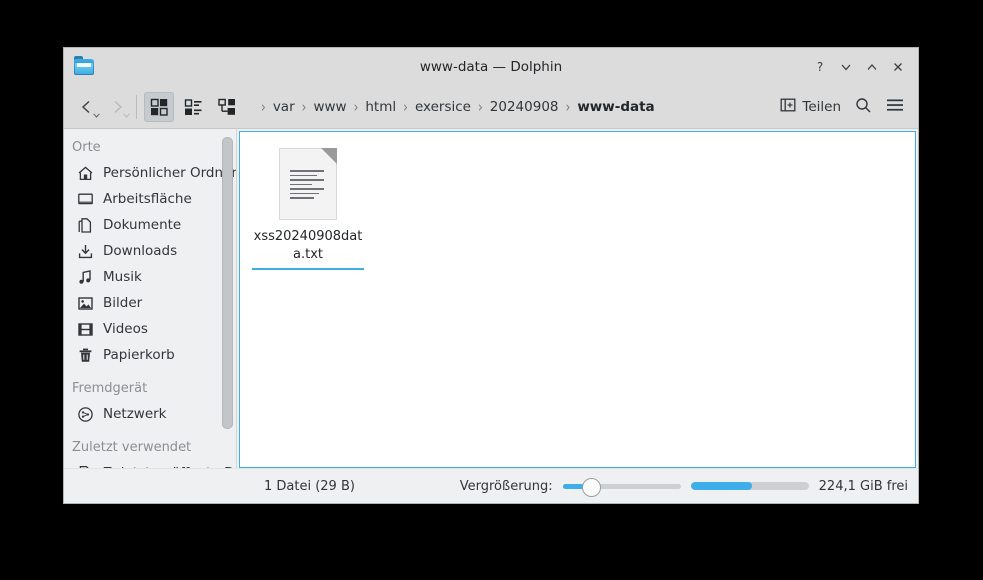 This screenshot has height=580, width=983. Describe the element at coordinates (169, 173) in the screenshot. I see `sidebar-item-label: Persönlicher Ordner` at that location.